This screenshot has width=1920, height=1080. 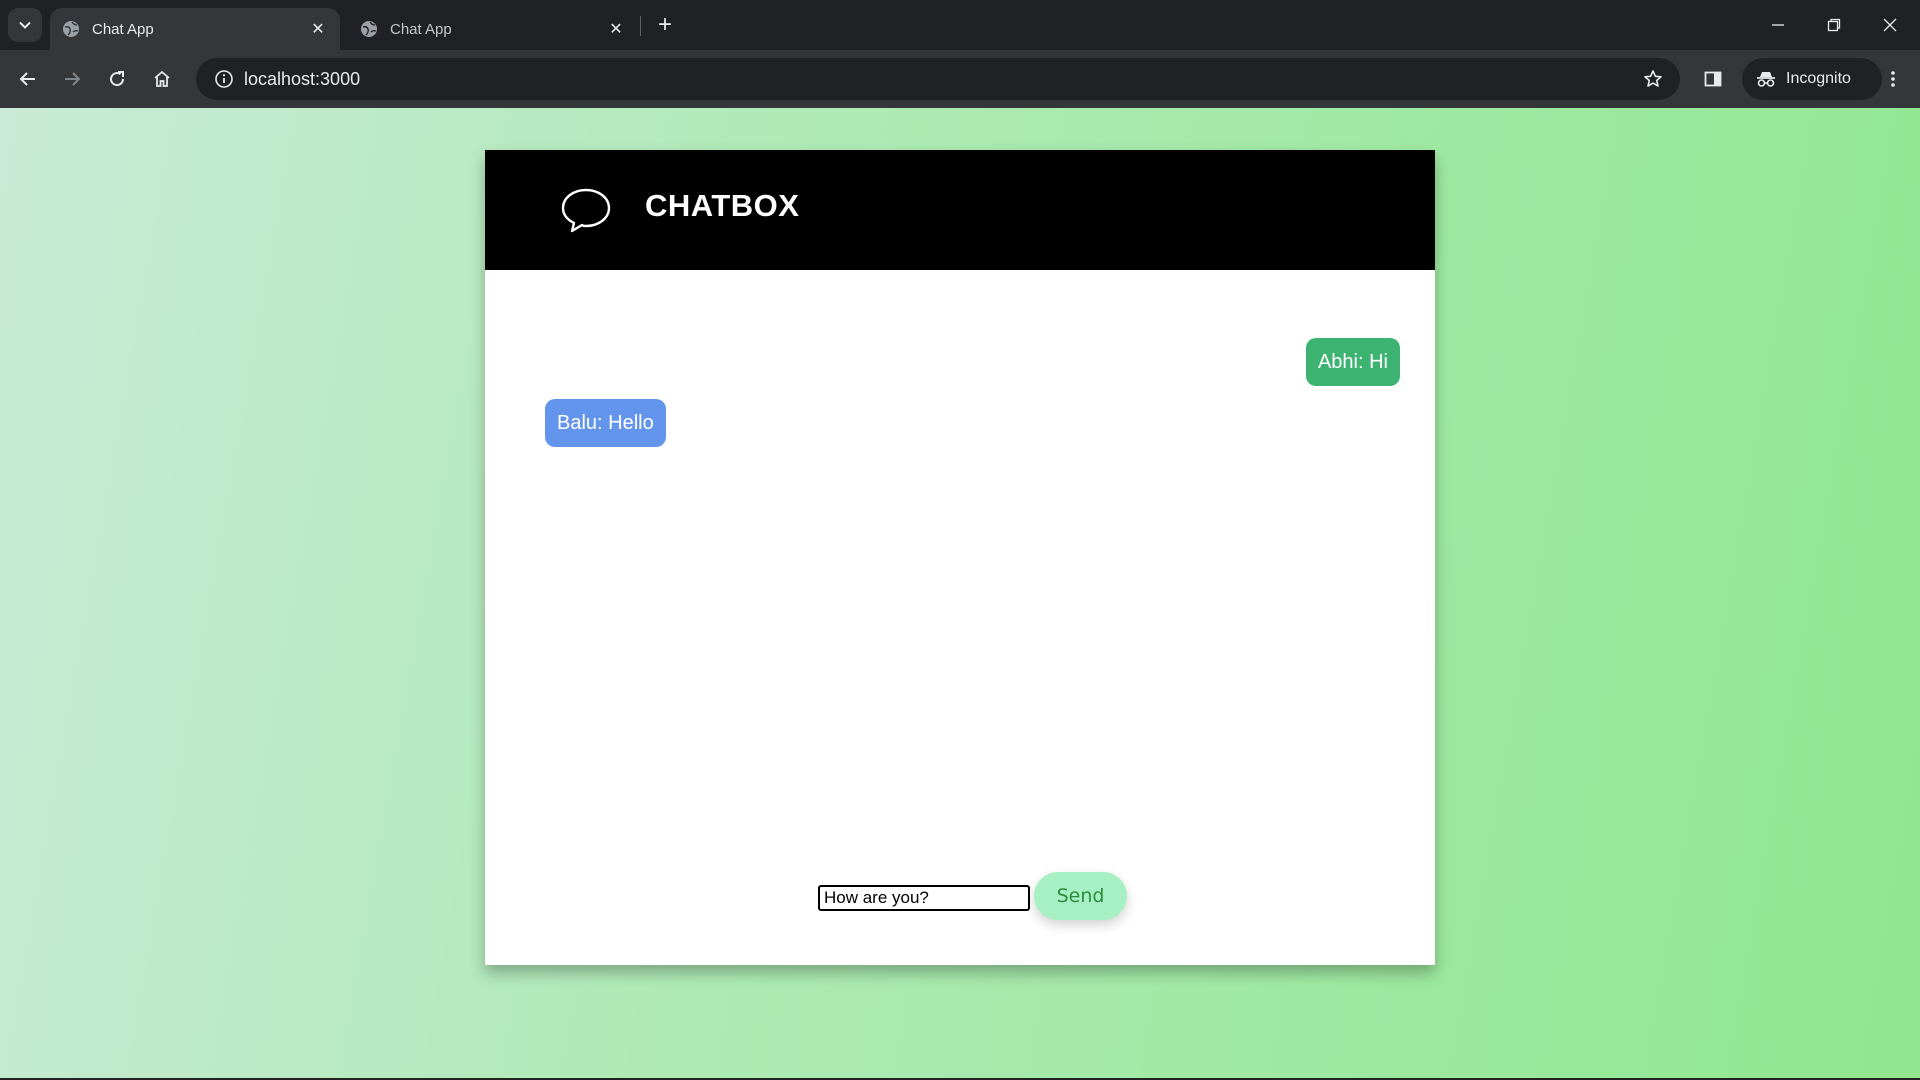 What do you see at coordinates (1778, 25) in the screenshot?
I see `minimize-icon` at bounding box center [1778, 25].